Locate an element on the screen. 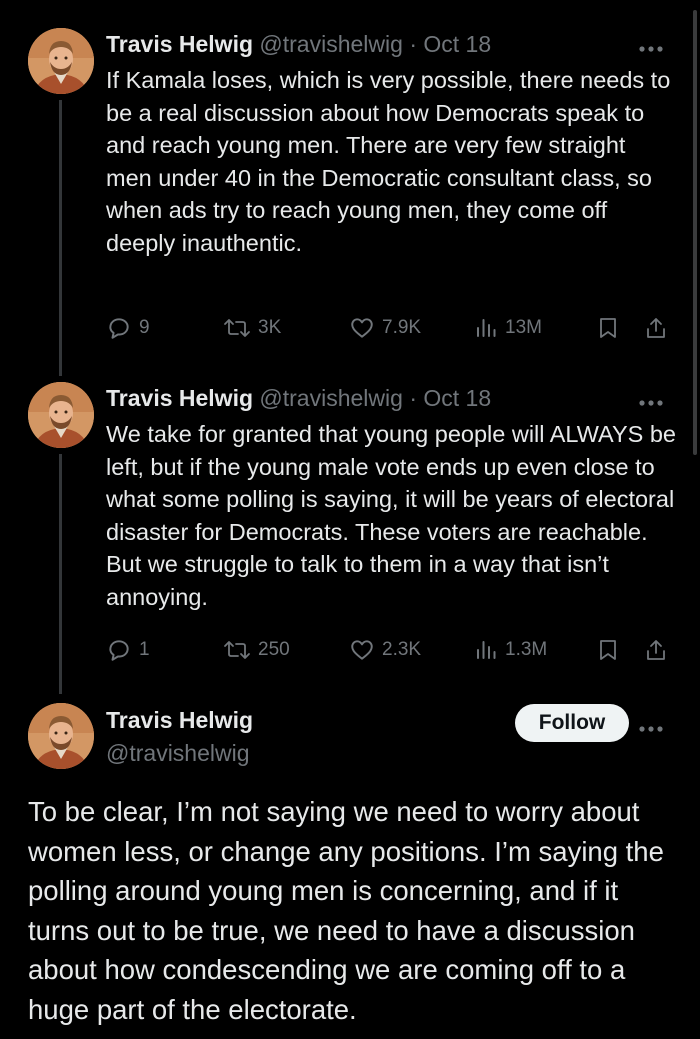  repost-count: 3K is located at coordinates (270, 327).